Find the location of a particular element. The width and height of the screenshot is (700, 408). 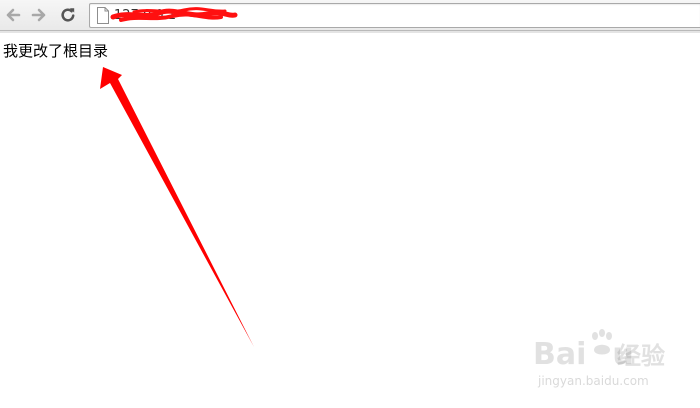

address-bar: 127.0.0.1 is located at coordinates (394, 15).